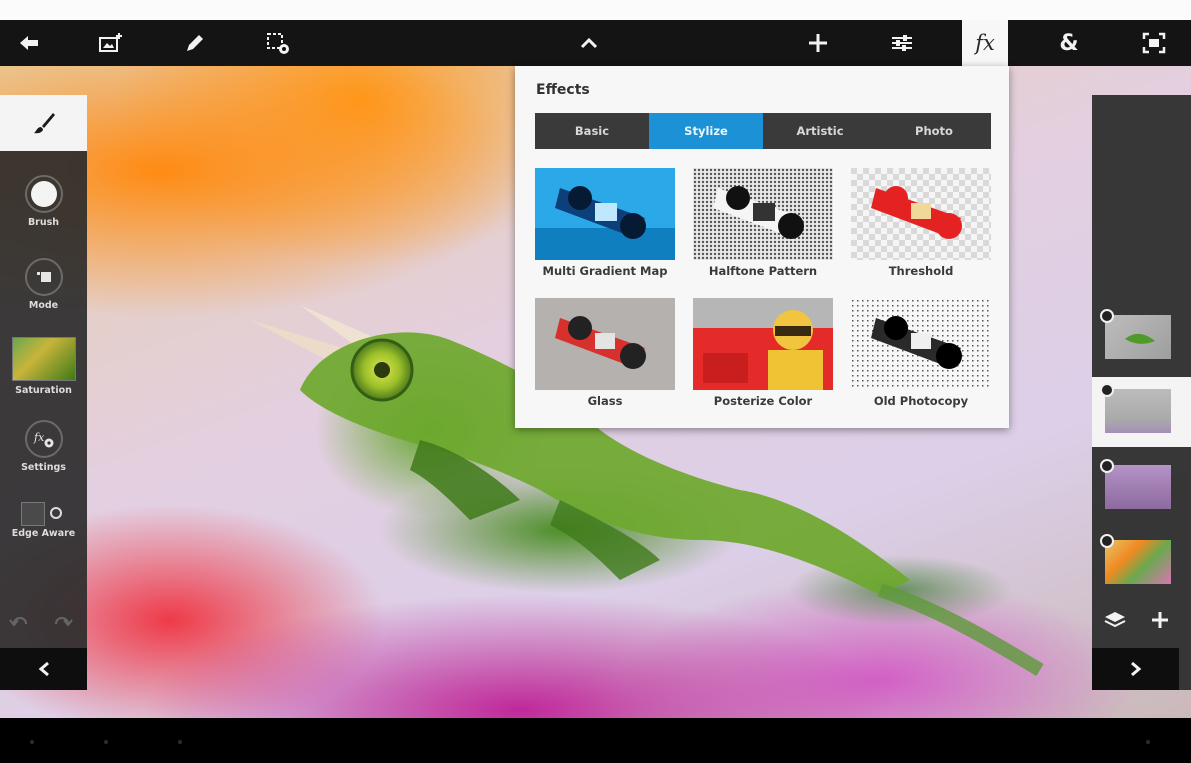  Describe the element at coordinates (1115, 622) in the screenshot. I see `layers-stack-icon` at that location.